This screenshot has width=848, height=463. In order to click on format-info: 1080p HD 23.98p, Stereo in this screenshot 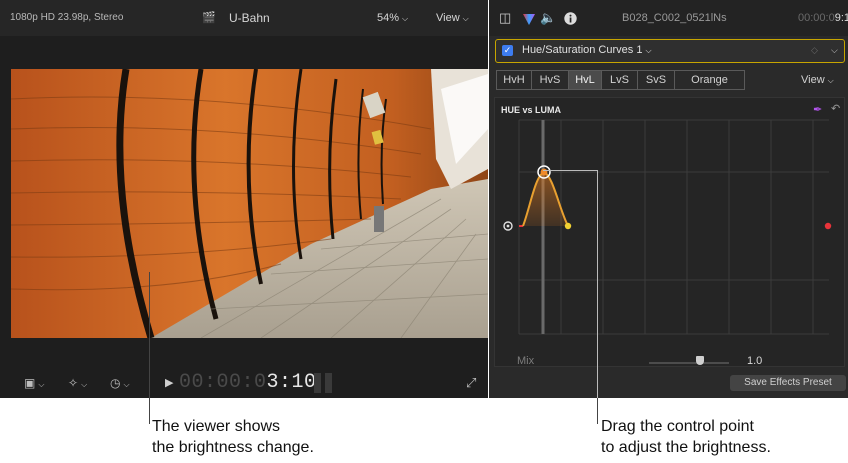, I will do `click(67, 17)`.